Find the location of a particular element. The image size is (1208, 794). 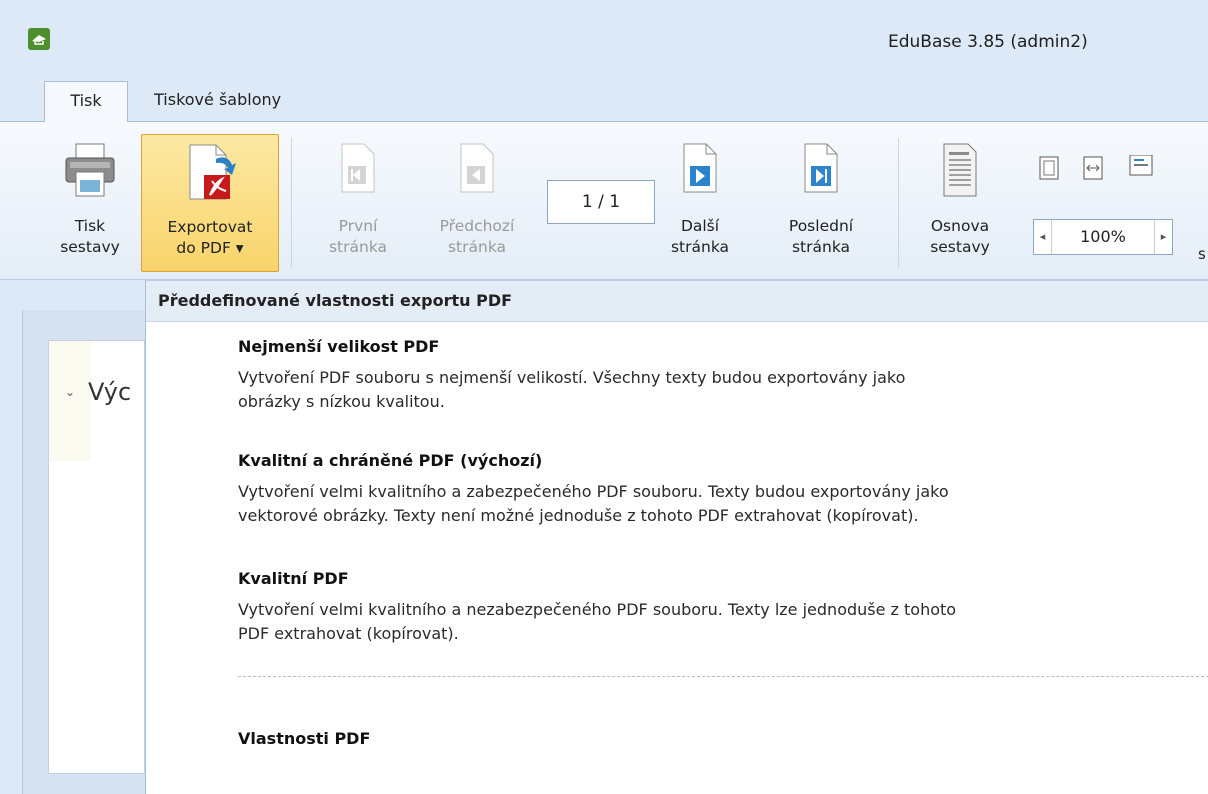

next-page-label-2: stránka is located at coordinates (700, 247).